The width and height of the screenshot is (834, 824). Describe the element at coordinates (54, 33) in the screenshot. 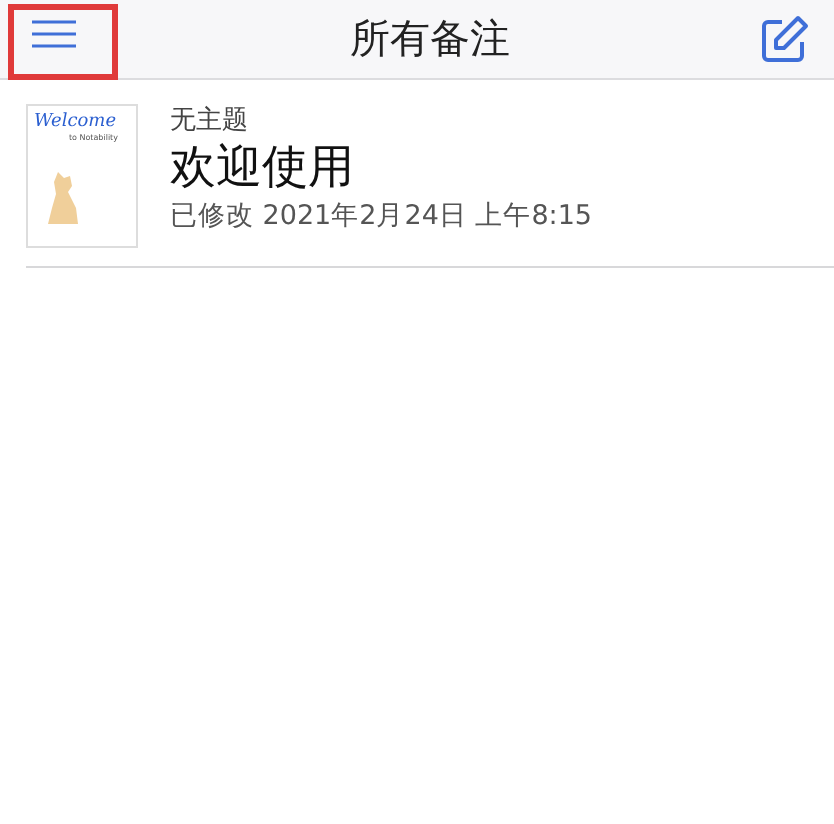

I see `menu-icon` at that location.